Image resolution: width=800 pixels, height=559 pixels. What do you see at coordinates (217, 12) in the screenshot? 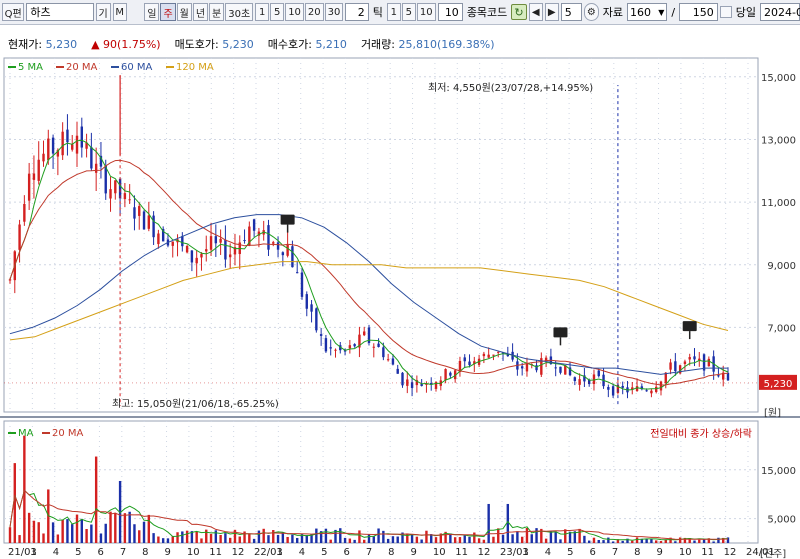
I see `period-button-4: 분` at bounding box center [217, 12].